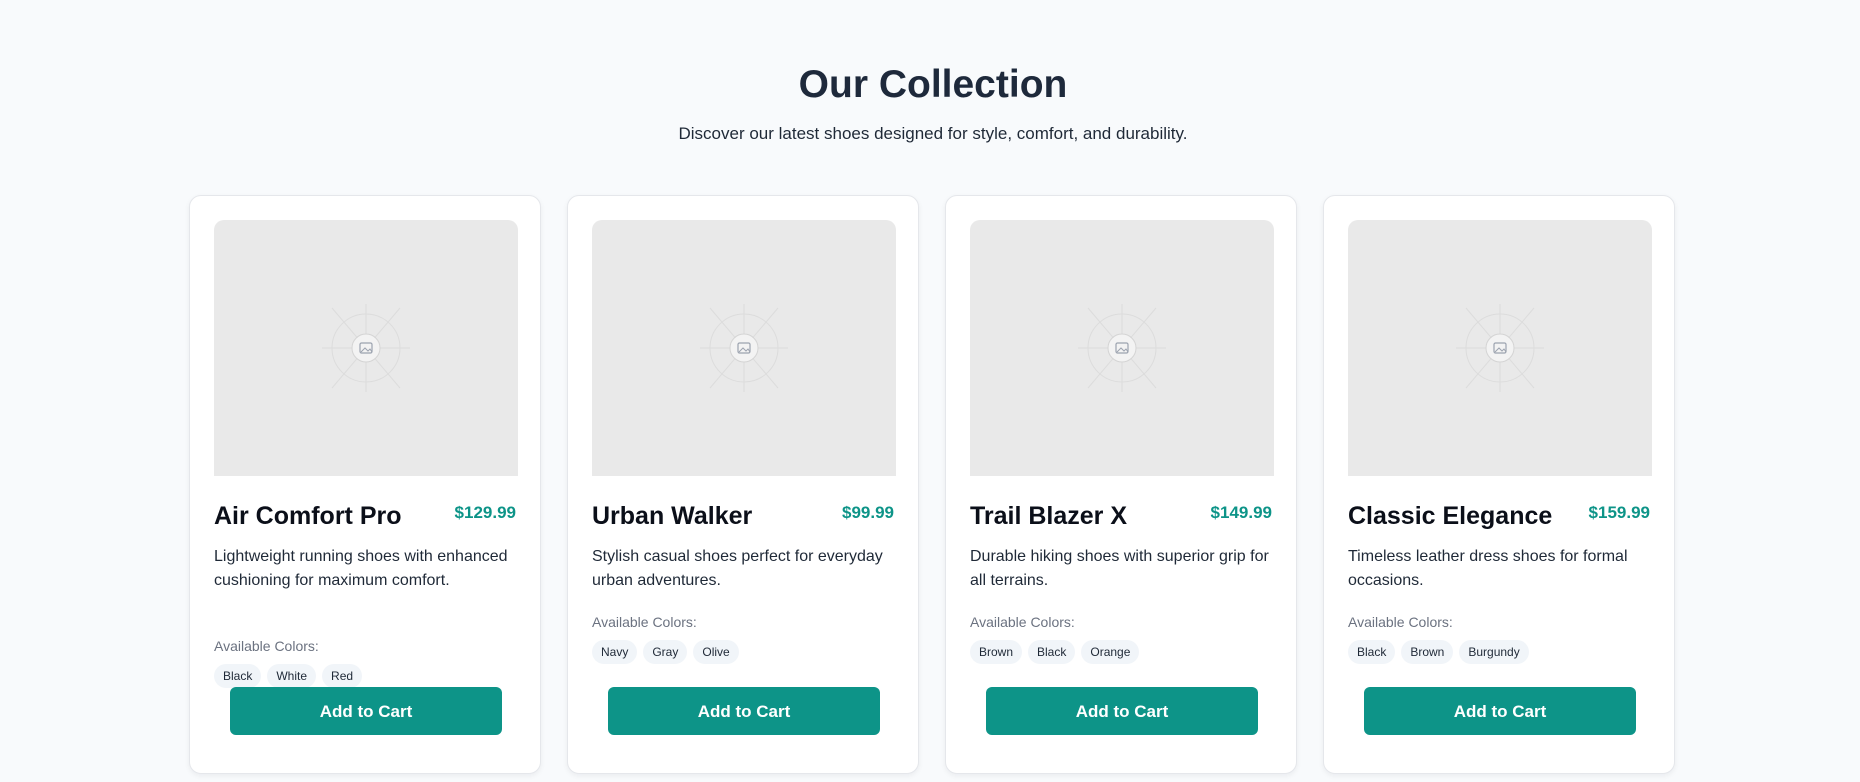 The width and height of the screenshot is (1860, 782). I want to click on color-chips: Navy Gray Olive, so click(665, 652).